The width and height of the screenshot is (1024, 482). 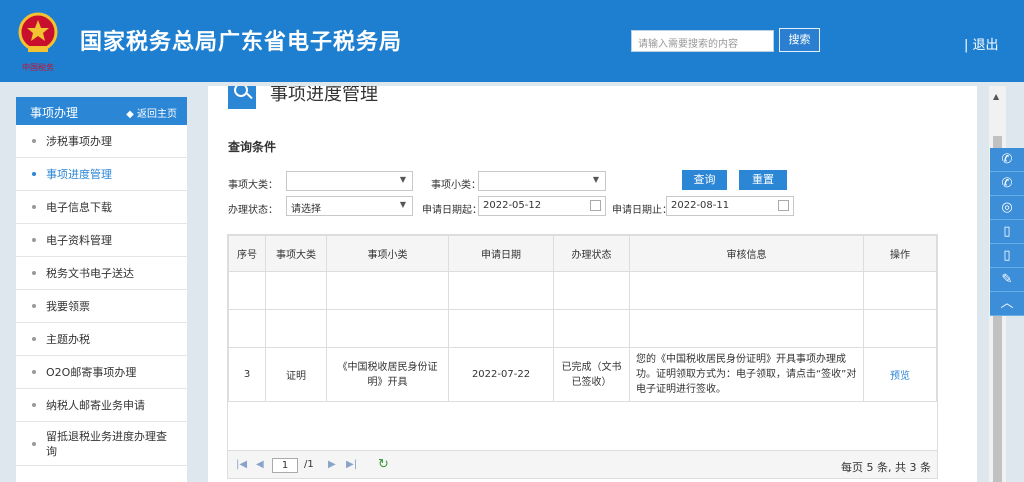 I want to click on column-header: 序号, so click(x=247, y=253).